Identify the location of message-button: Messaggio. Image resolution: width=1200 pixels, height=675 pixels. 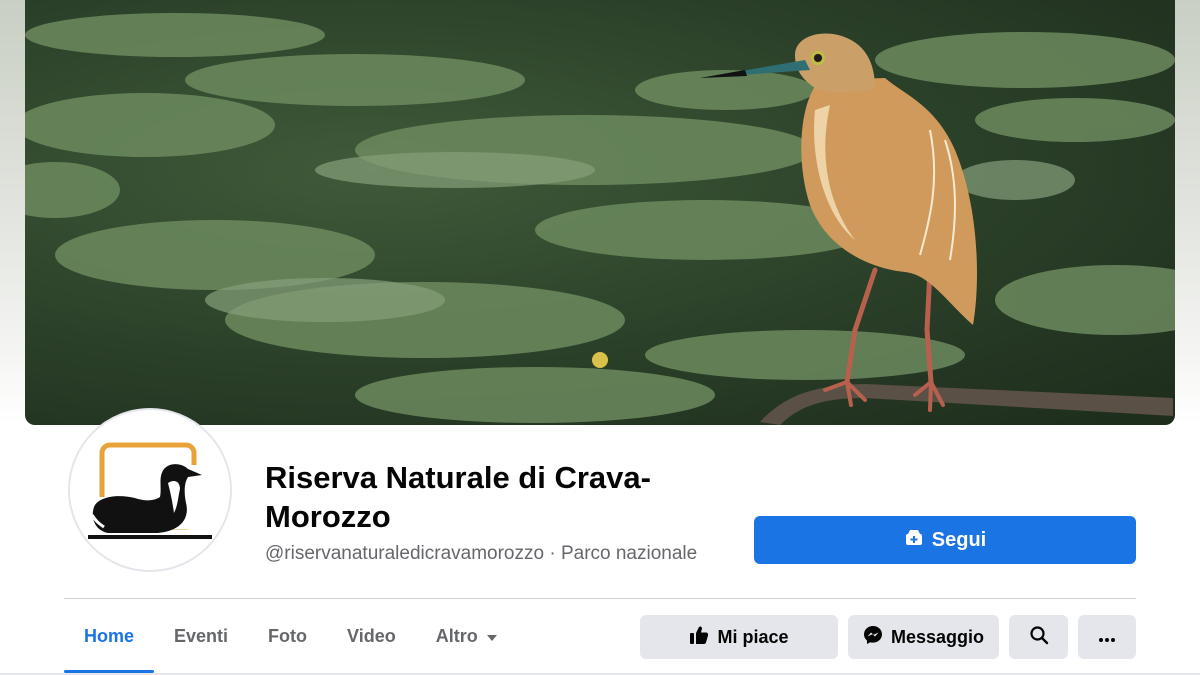
(923, 637).